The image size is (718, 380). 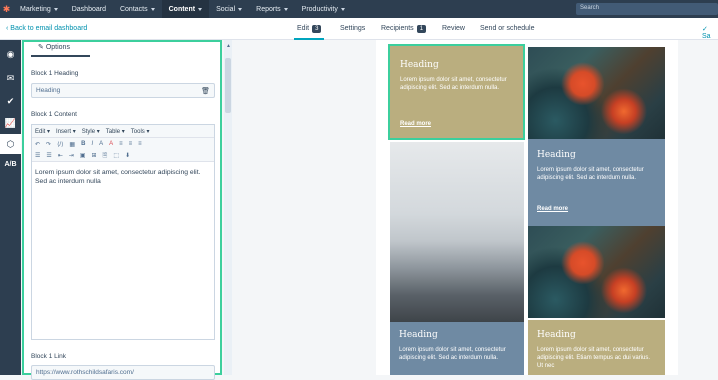 I want to click on bold-icon: B, so click(x=83, y=144).